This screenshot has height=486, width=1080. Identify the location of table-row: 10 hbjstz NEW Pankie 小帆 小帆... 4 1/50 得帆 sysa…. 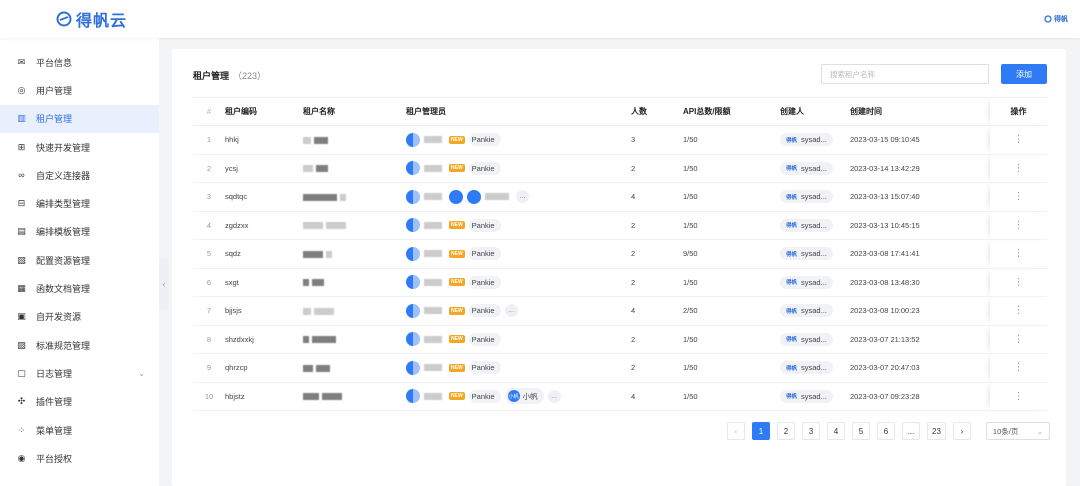
(620, 396).